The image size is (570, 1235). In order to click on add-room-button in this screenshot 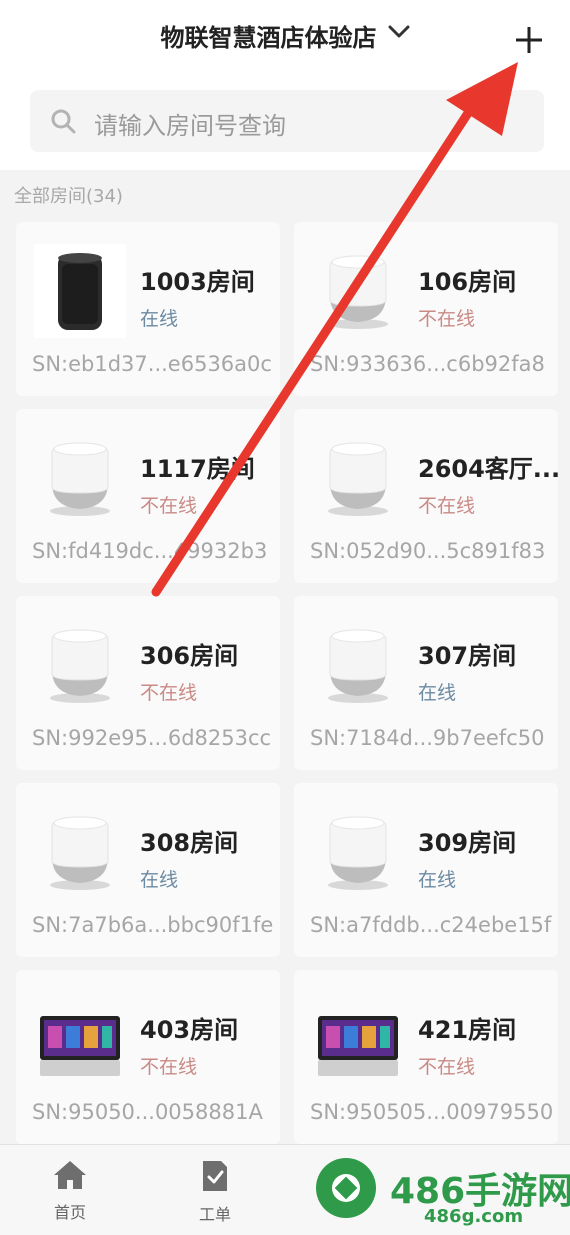, I will do `click(529, 41)`.